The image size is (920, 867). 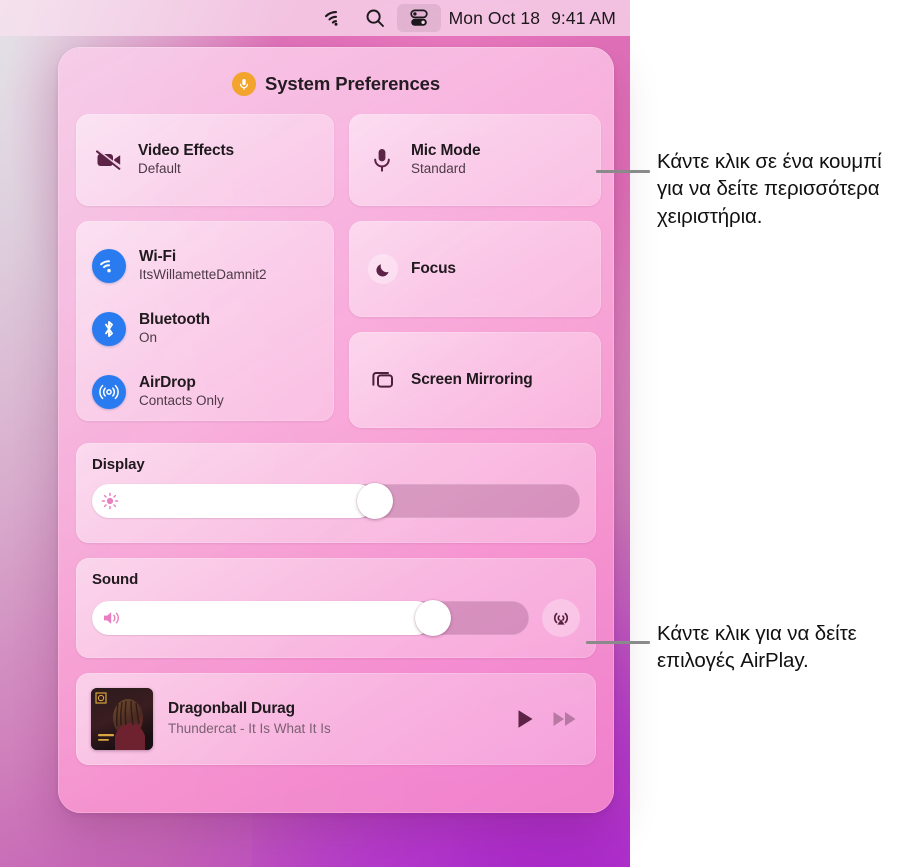 What do you see at coordinates (375, 501) in the screenshot?
I see `display-slider-knob` at bounding box center [375, 501].